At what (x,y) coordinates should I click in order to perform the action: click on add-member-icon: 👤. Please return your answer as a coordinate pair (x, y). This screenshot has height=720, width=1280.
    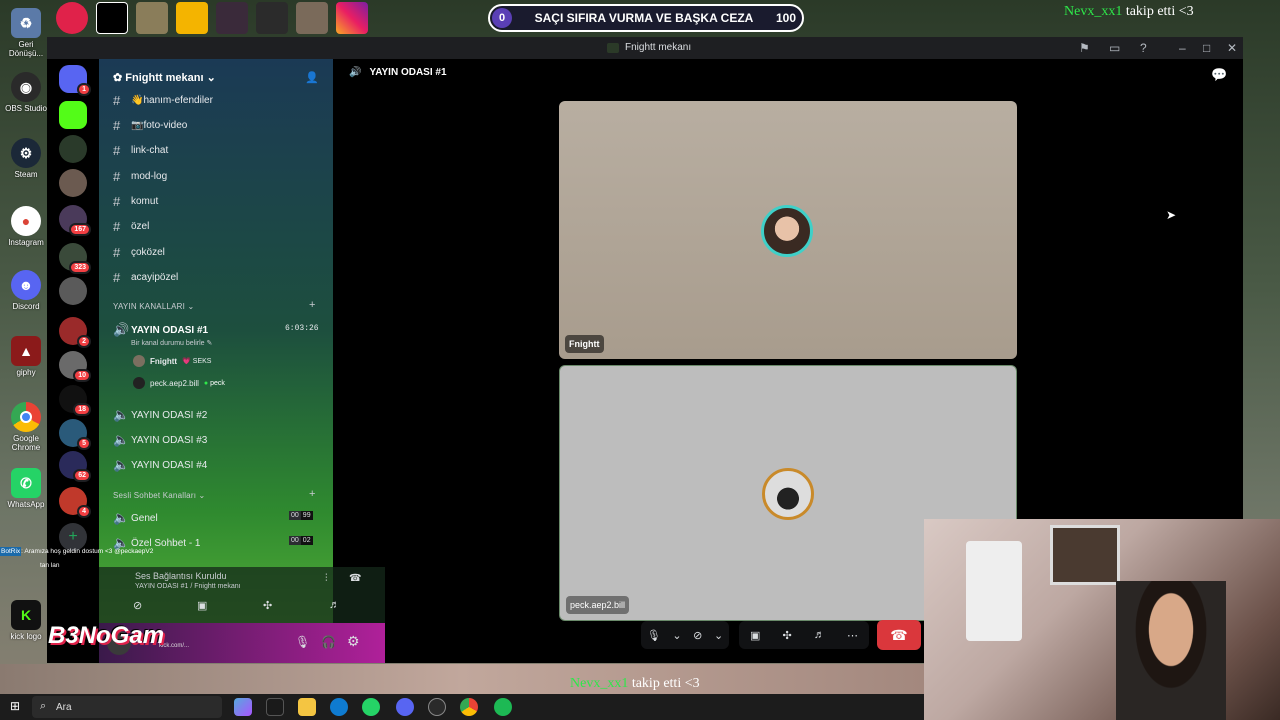
    Looking at the image, I should click on (312, 77).